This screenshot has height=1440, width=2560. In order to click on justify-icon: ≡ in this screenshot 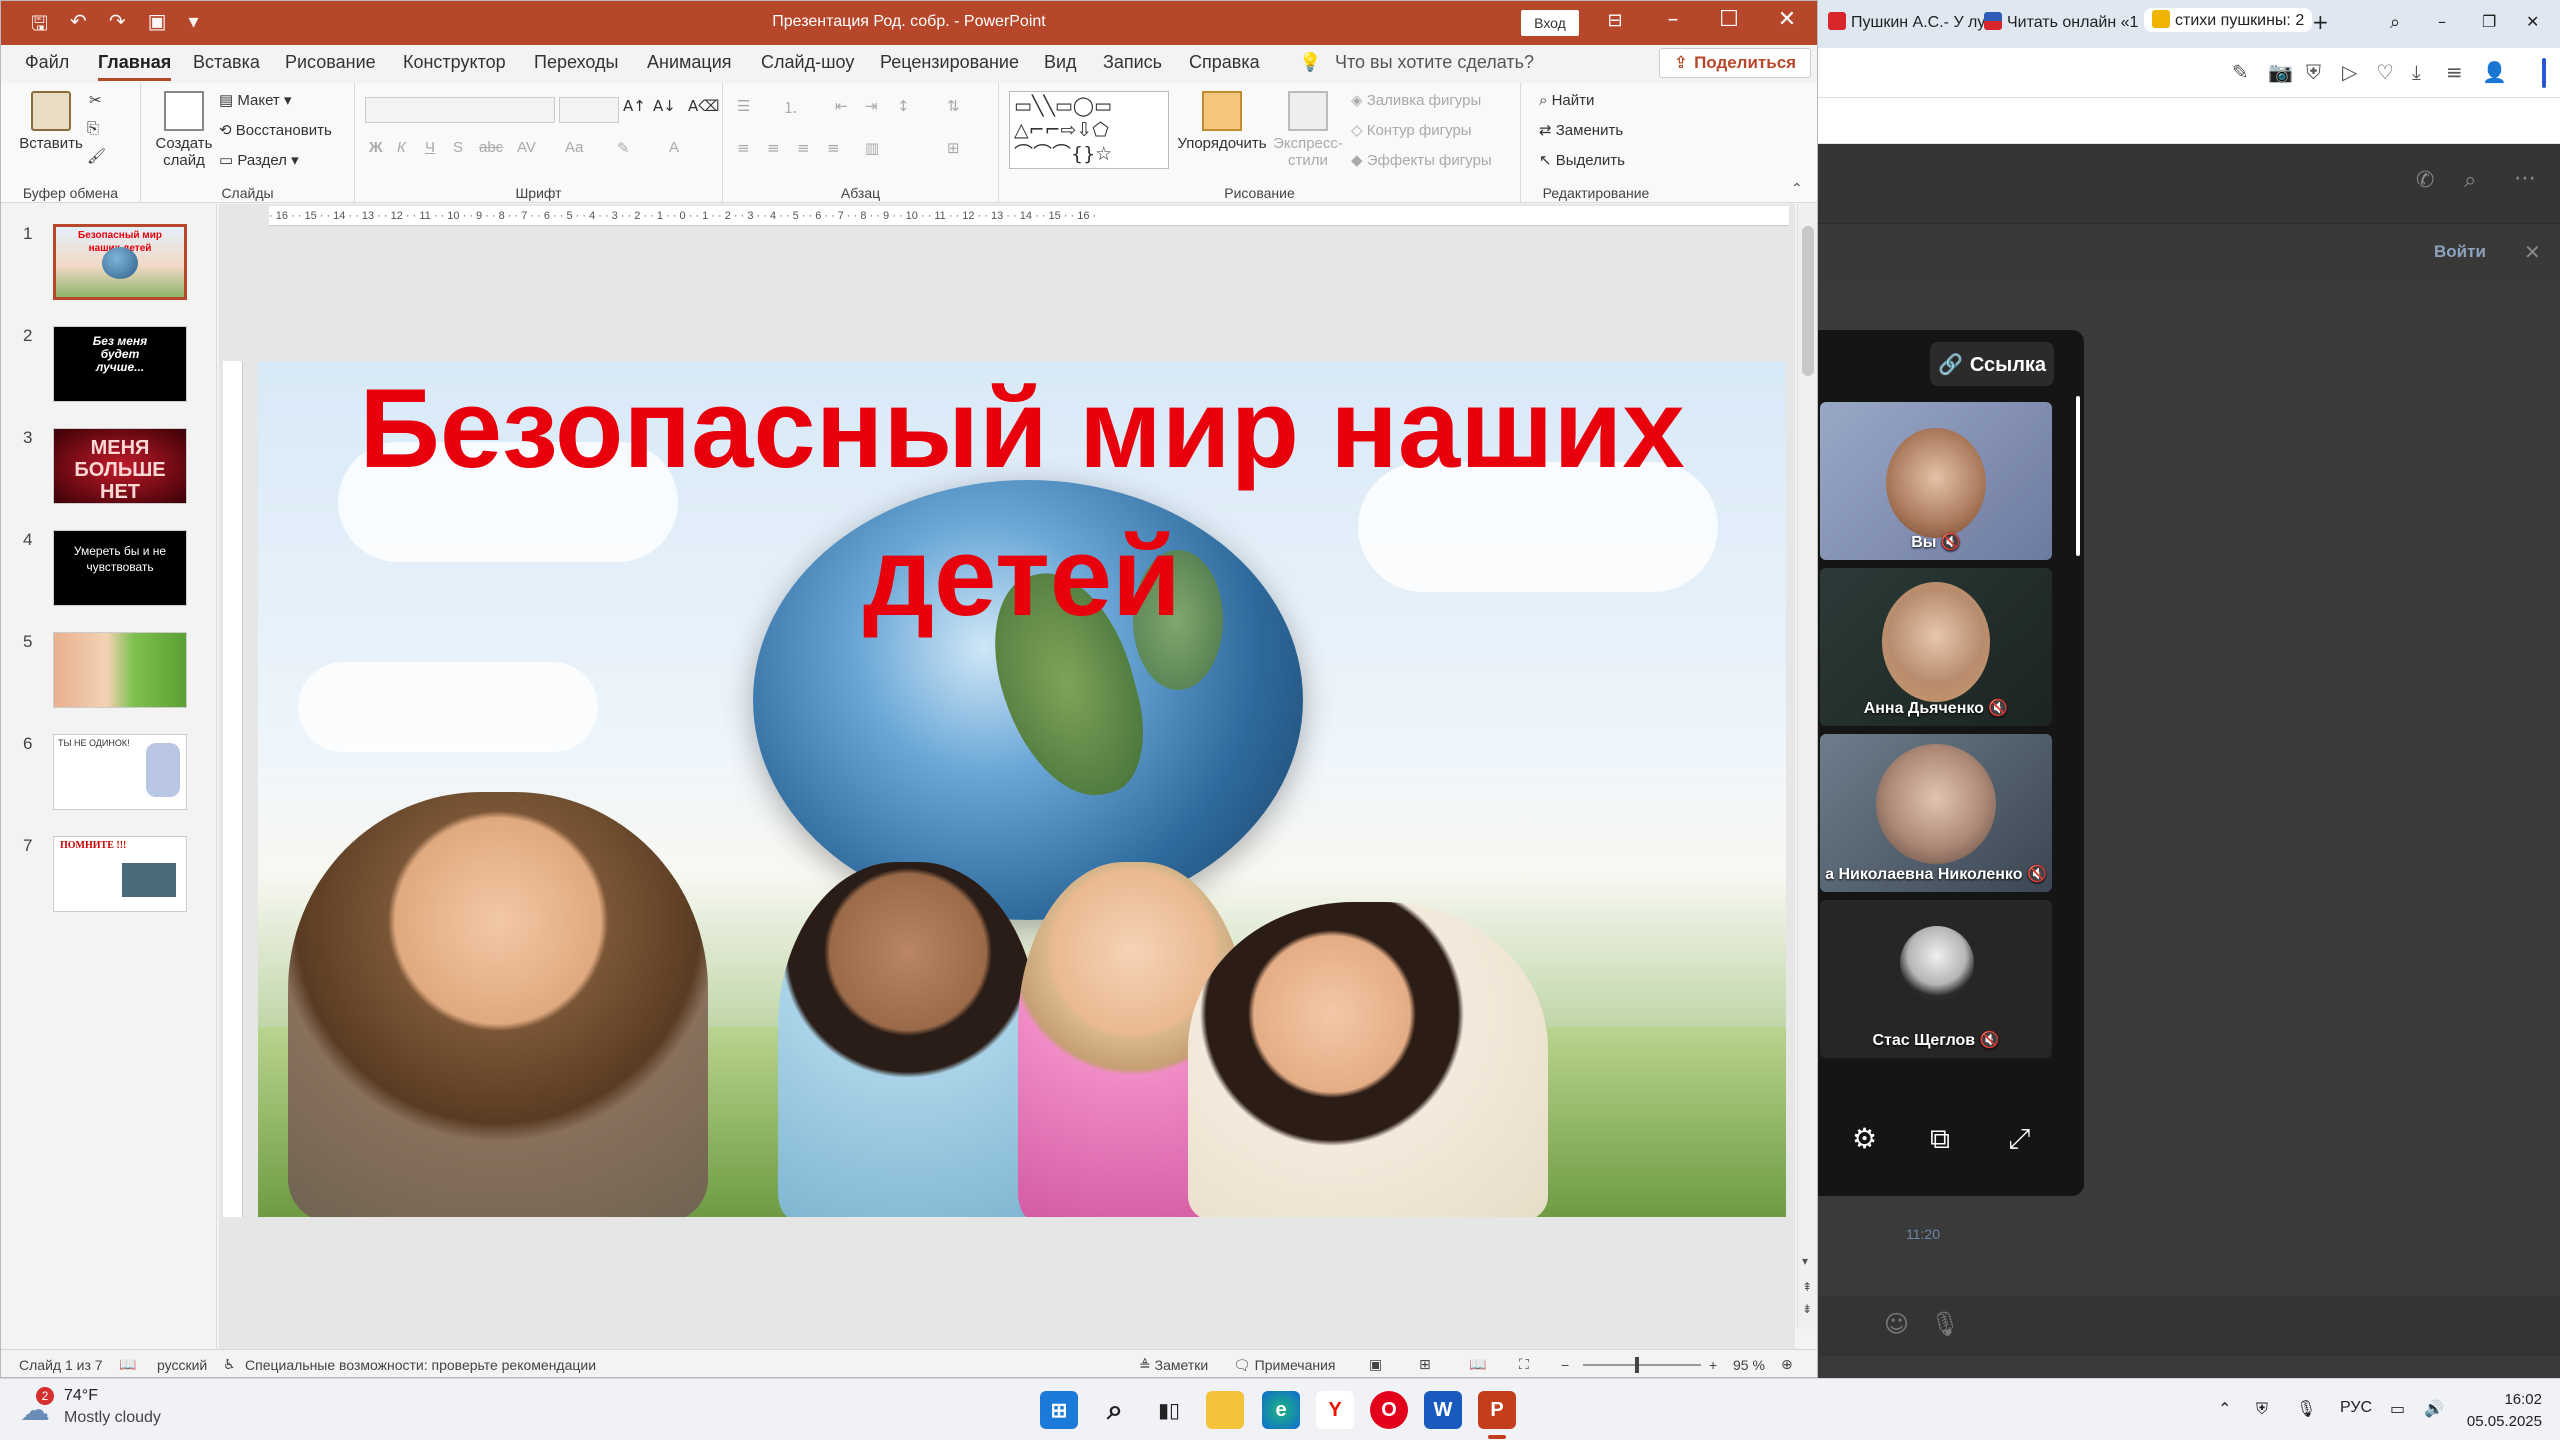, I will do `click(833, 148)`.